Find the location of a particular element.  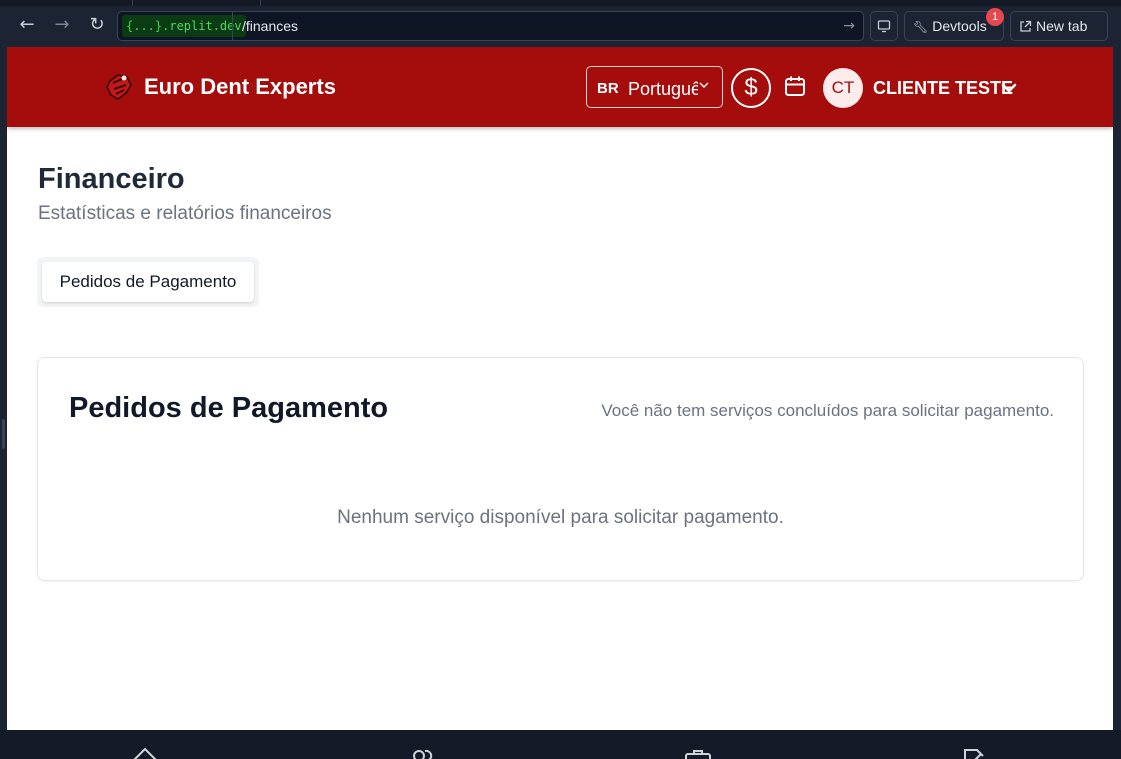

external-link-icon is located at coordinates (1026, 26).